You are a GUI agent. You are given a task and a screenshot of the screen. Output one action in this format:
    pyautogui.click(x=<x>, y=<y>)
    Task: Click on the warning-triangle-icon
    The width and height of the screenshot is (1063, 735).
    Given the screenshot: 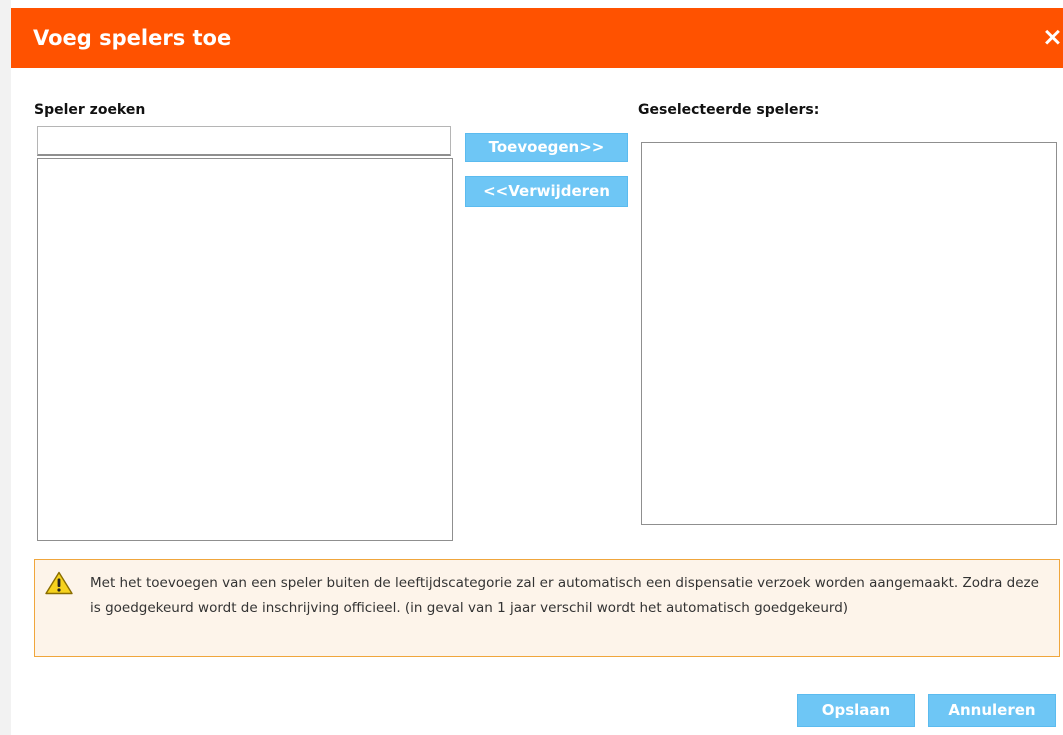 What is the action you would take?
    pyautogui.click(x=59, y=583)
    